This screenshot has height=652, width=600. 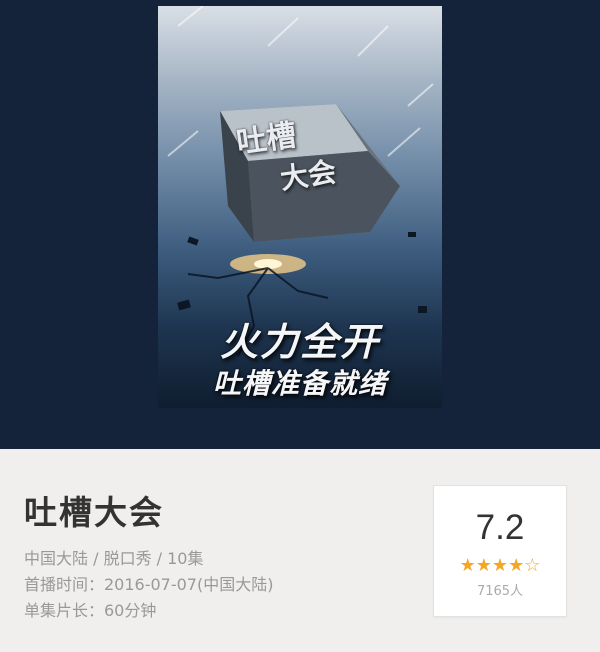 I want to click on show-region-genre: 中国大陆 / 脱口秀 / 10集, so click(x=114, y=558).